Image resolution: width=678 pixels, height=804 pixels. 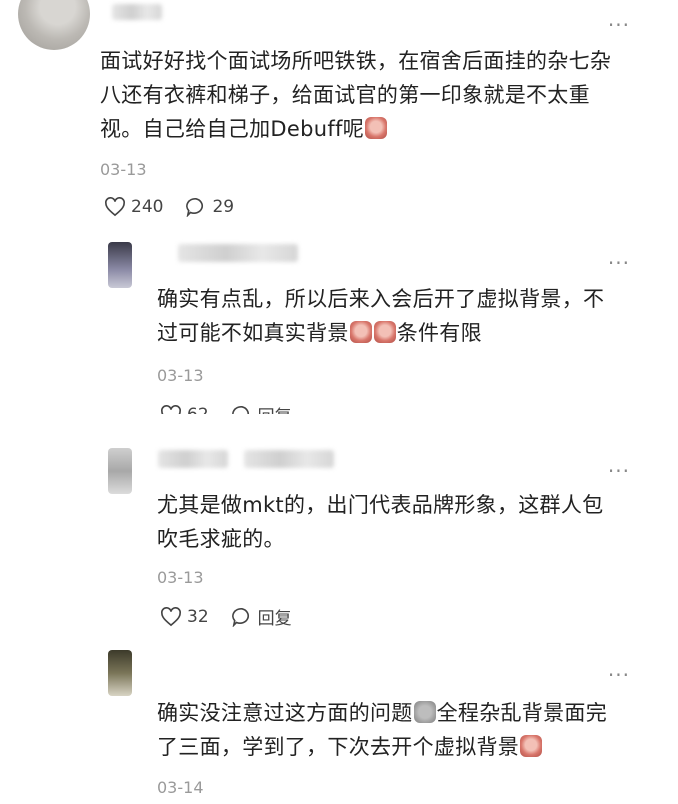 I want to click on like-count: 32, so click(x=198, y=616).